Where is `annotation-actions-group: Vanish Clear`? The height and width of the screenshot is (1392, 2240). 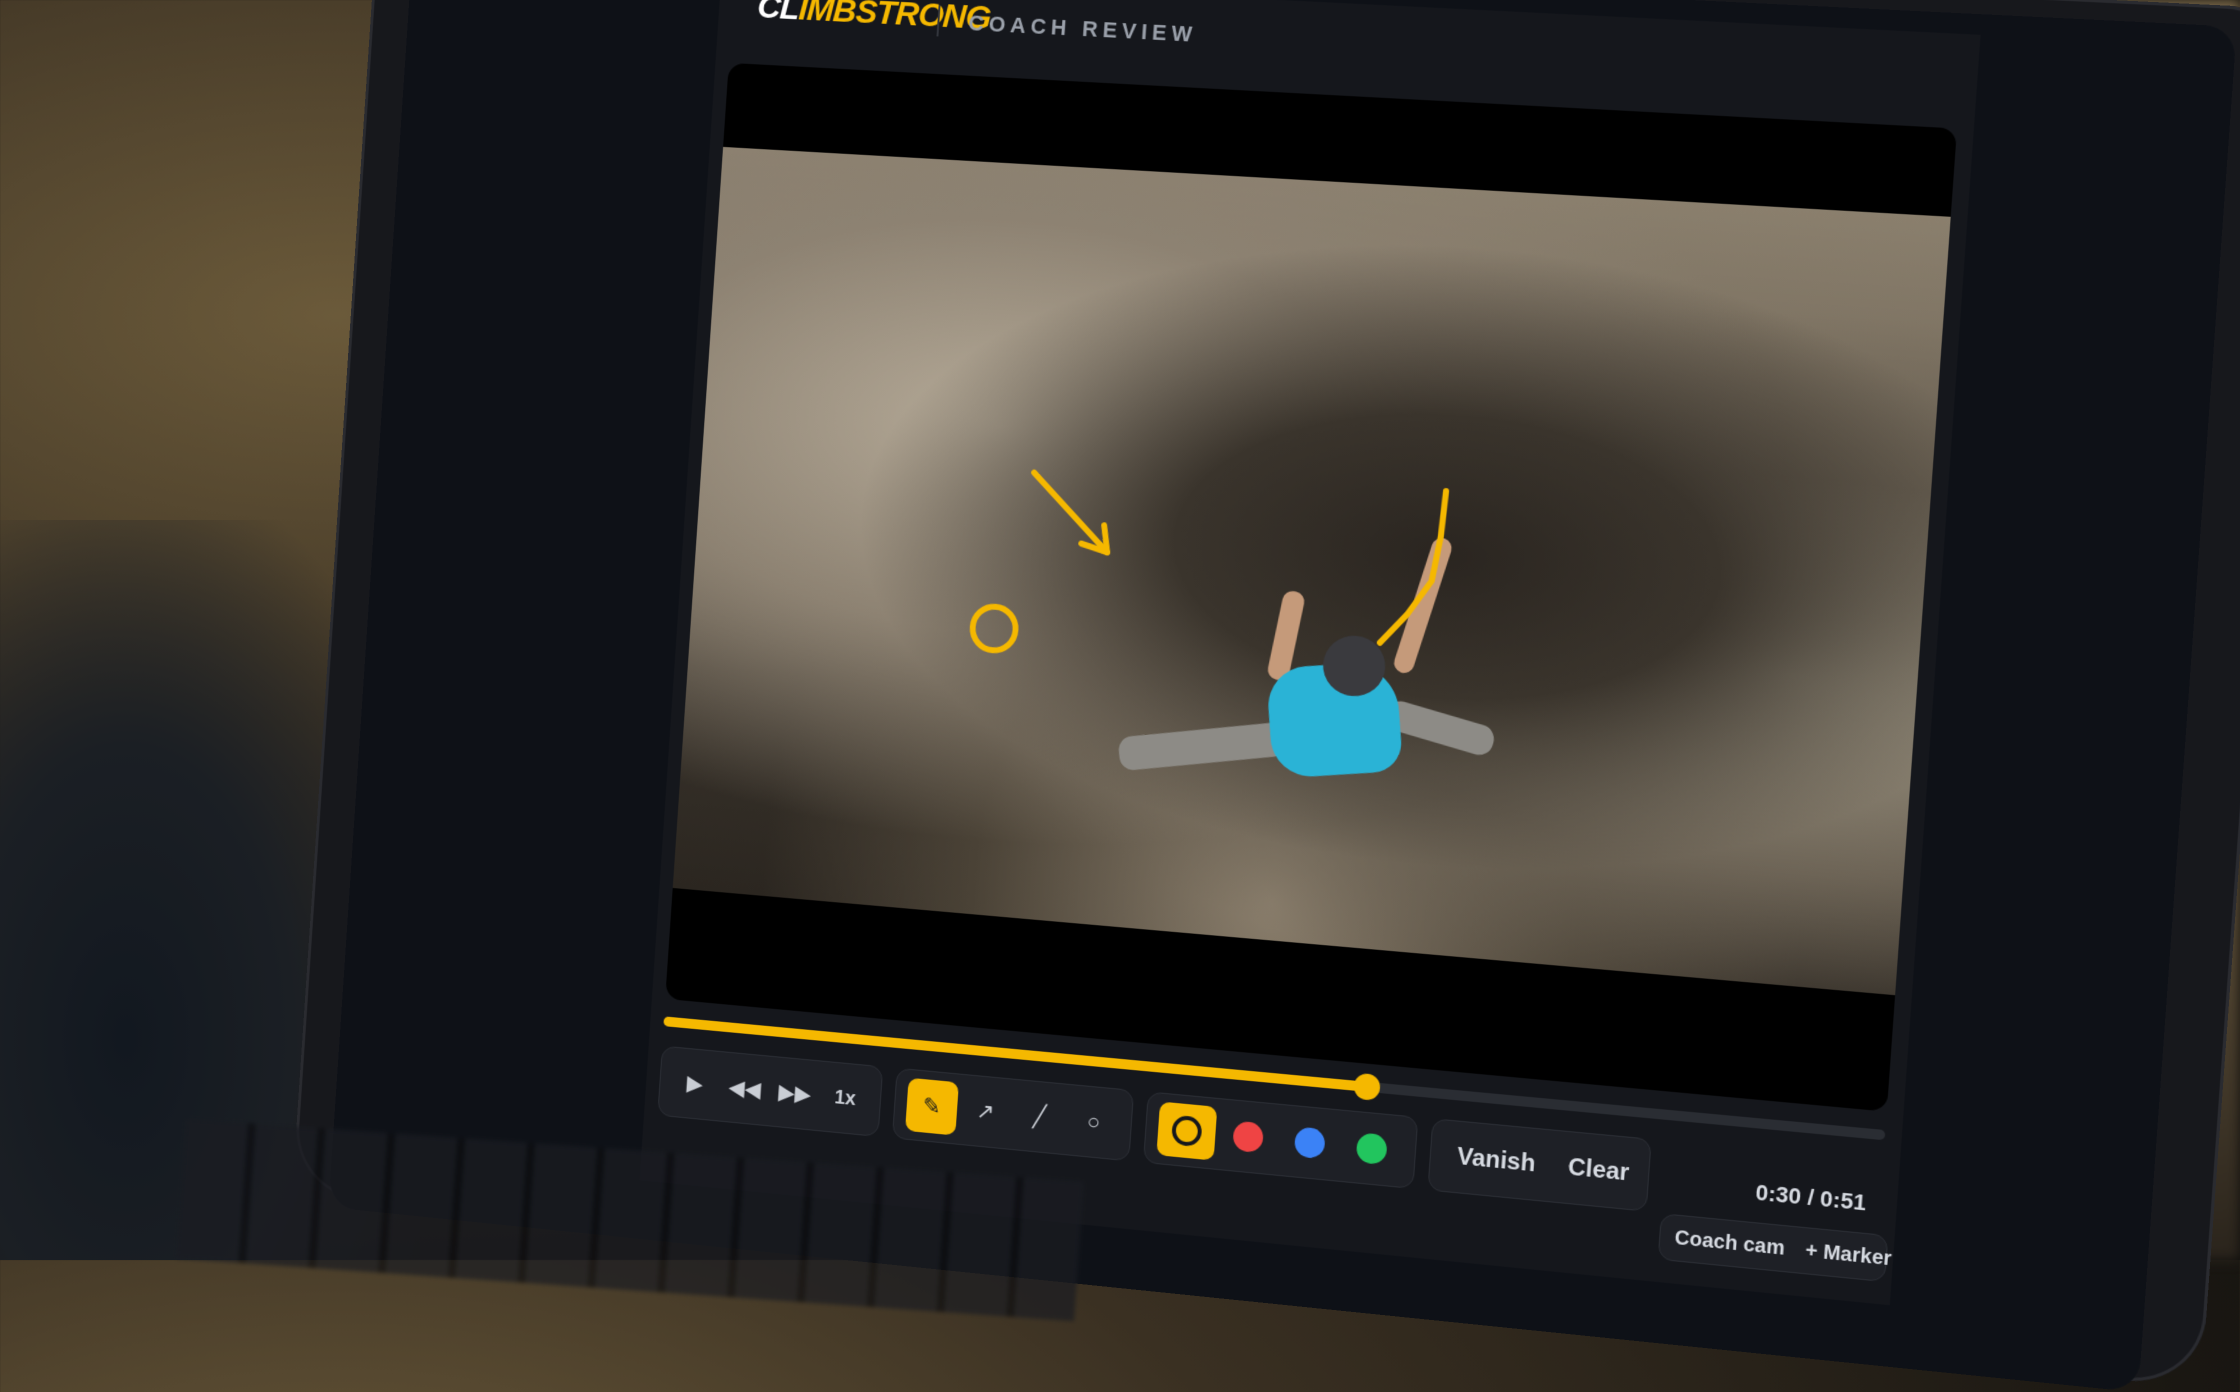 annotation-actions-group: Vanish Clear is located at coordinates (1539, 1165).